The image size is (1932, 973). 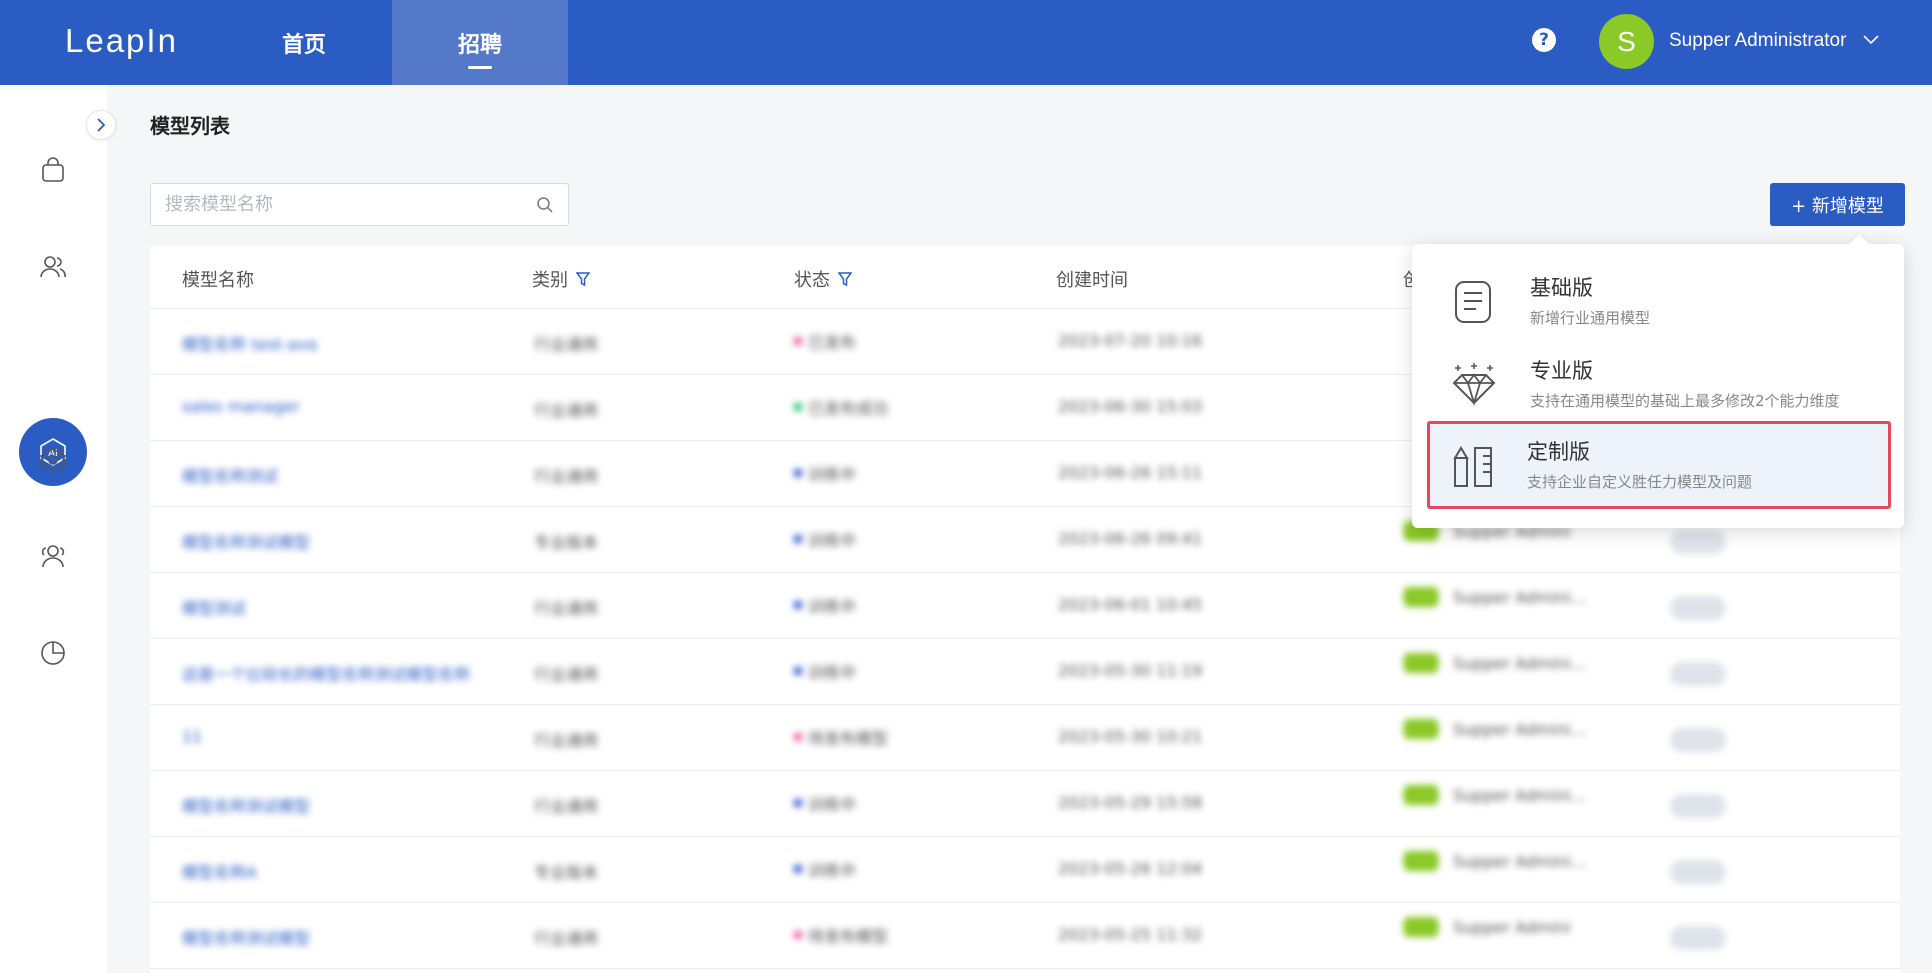 What do you see at coordinates (1640, 482) in the screenshot?
I see `dropdown-item-desc: 支持企业自定义胜任力模型及问题` at bounding box center [1640, 482].